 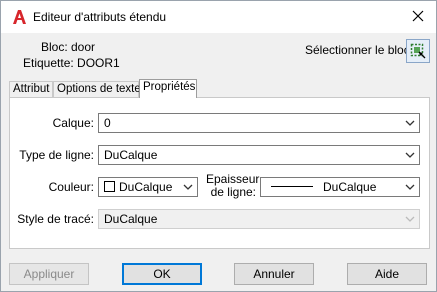 I want to click on lineweight-preview, so click(x=292, y=186).